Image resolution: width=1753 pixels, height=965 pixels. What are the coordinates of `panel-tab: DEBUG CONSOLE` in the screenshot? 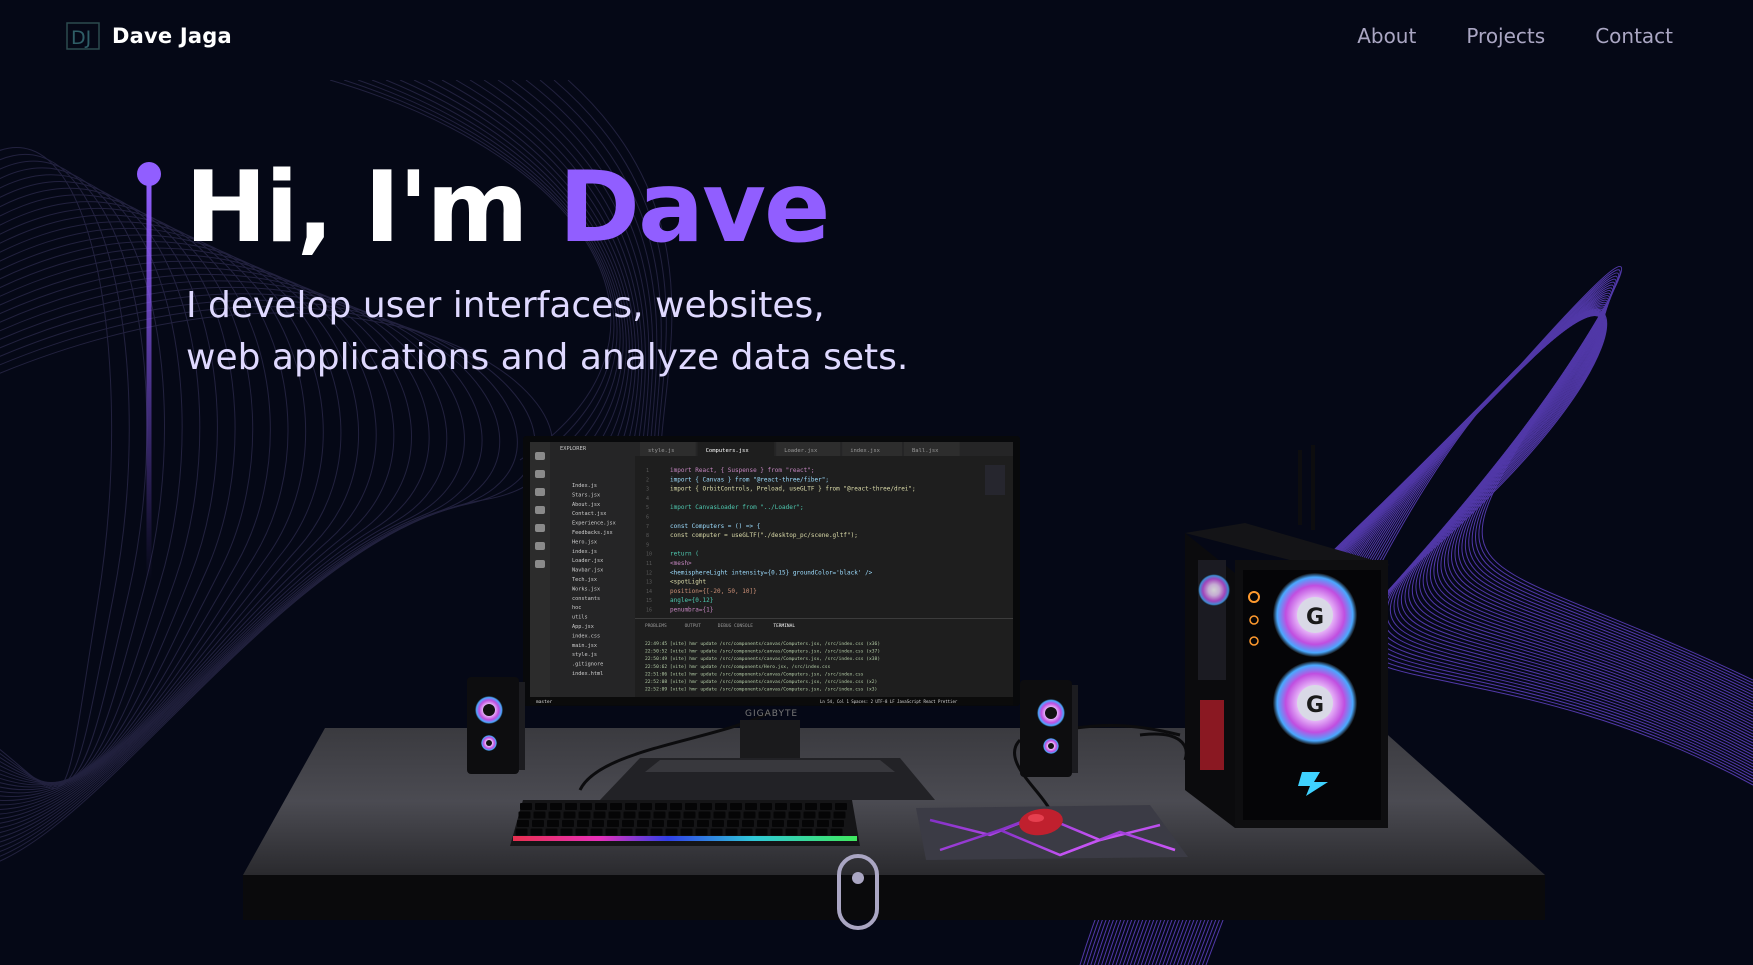 It's located at (736, 626).